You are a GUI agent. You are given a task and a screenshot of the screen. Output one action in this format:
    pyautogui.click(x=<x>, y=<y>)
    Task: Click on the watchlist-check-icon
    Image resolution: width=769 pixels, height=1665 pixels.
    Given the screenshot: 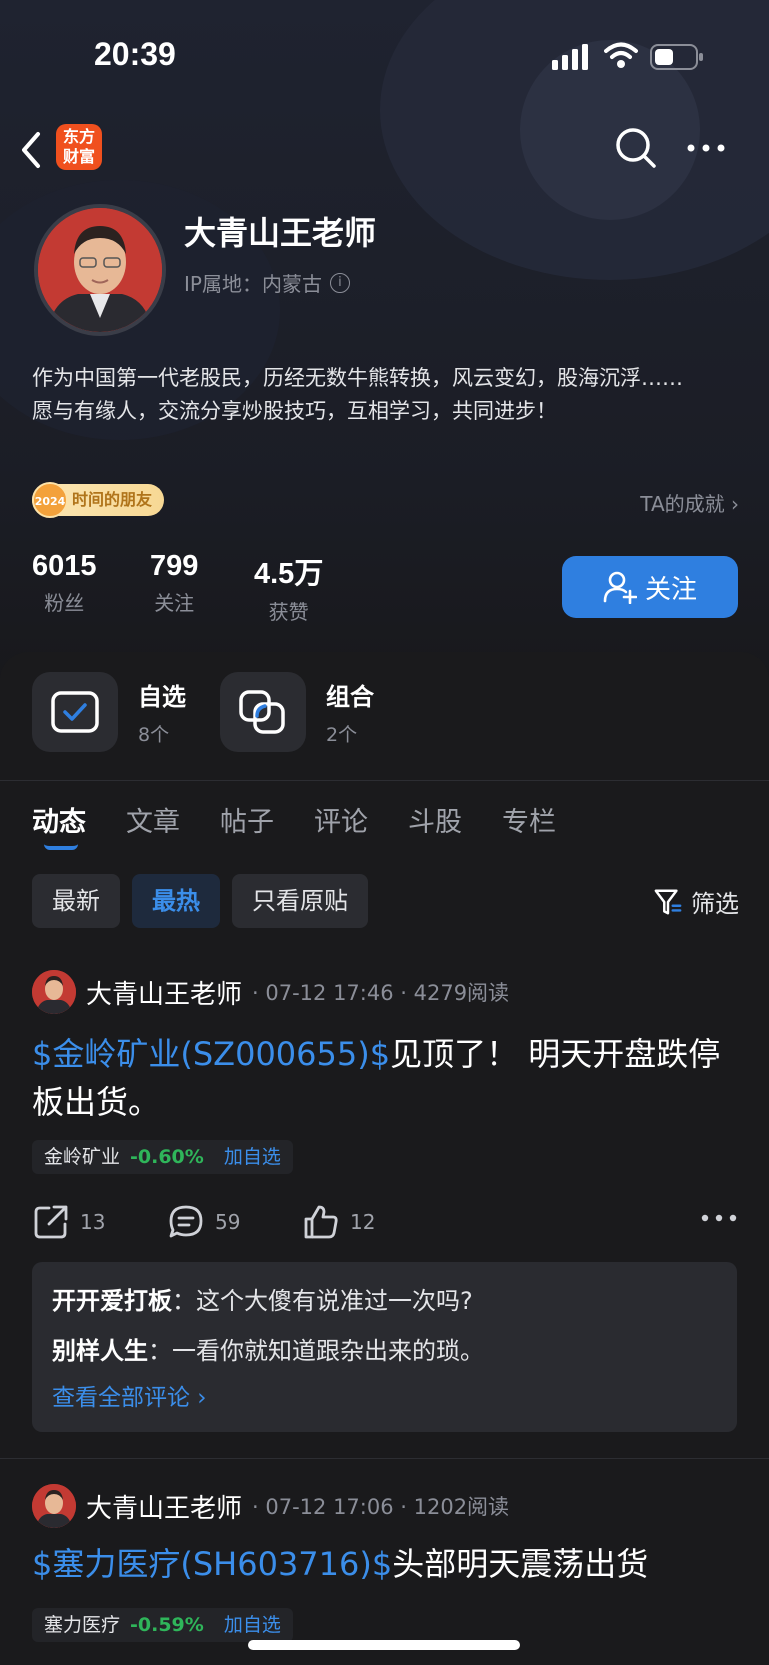 What is the action you would take?
    pyautogui.click(x=75, y=712)
    